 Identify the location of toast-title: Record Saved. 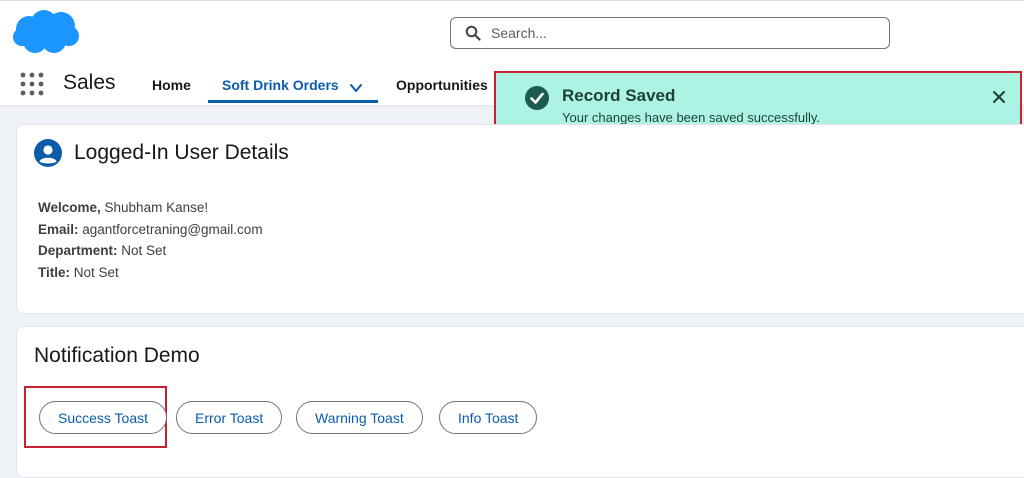
(619, 95).